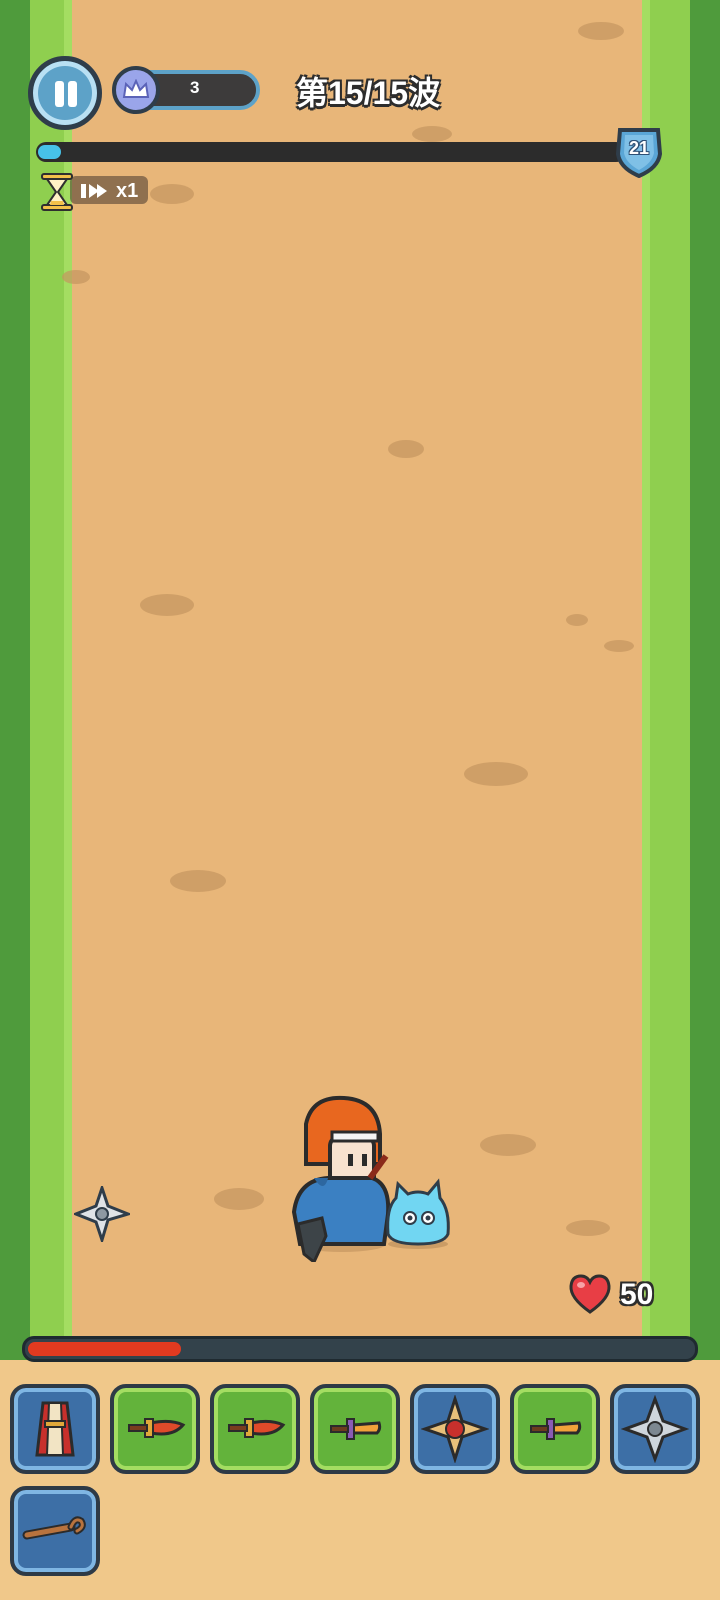 The image size is (720, 1600). Describe the element at coordinates (104, 1349) in the screenshot. I see `player-health-fill` at that location.